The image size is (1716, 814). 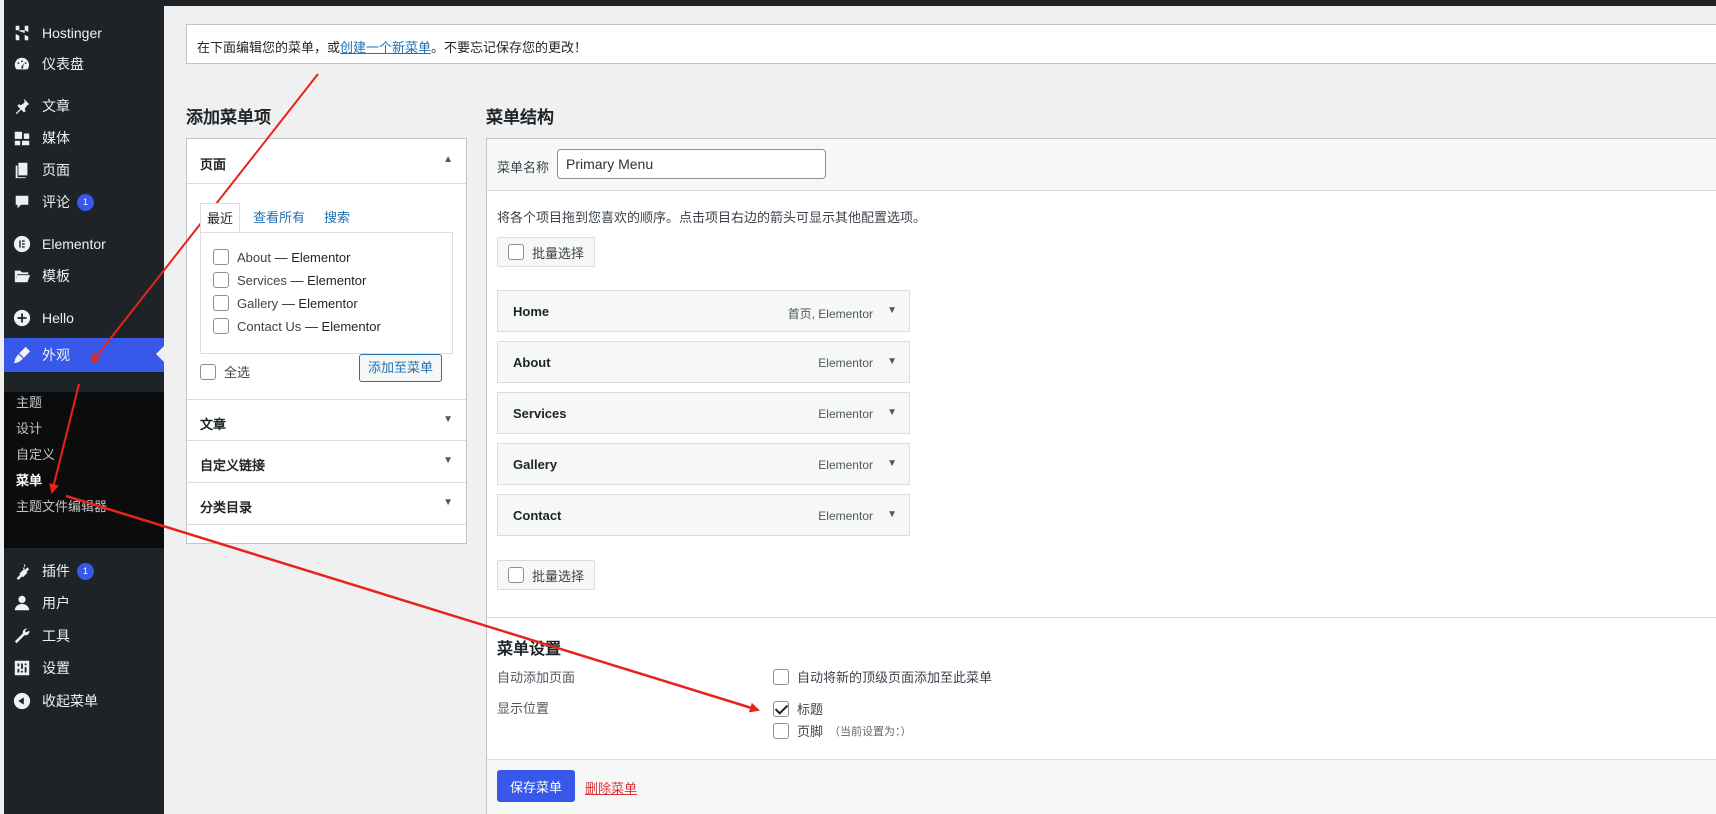 I want to click on select-all-checkbox, so click(x=208, y=371).